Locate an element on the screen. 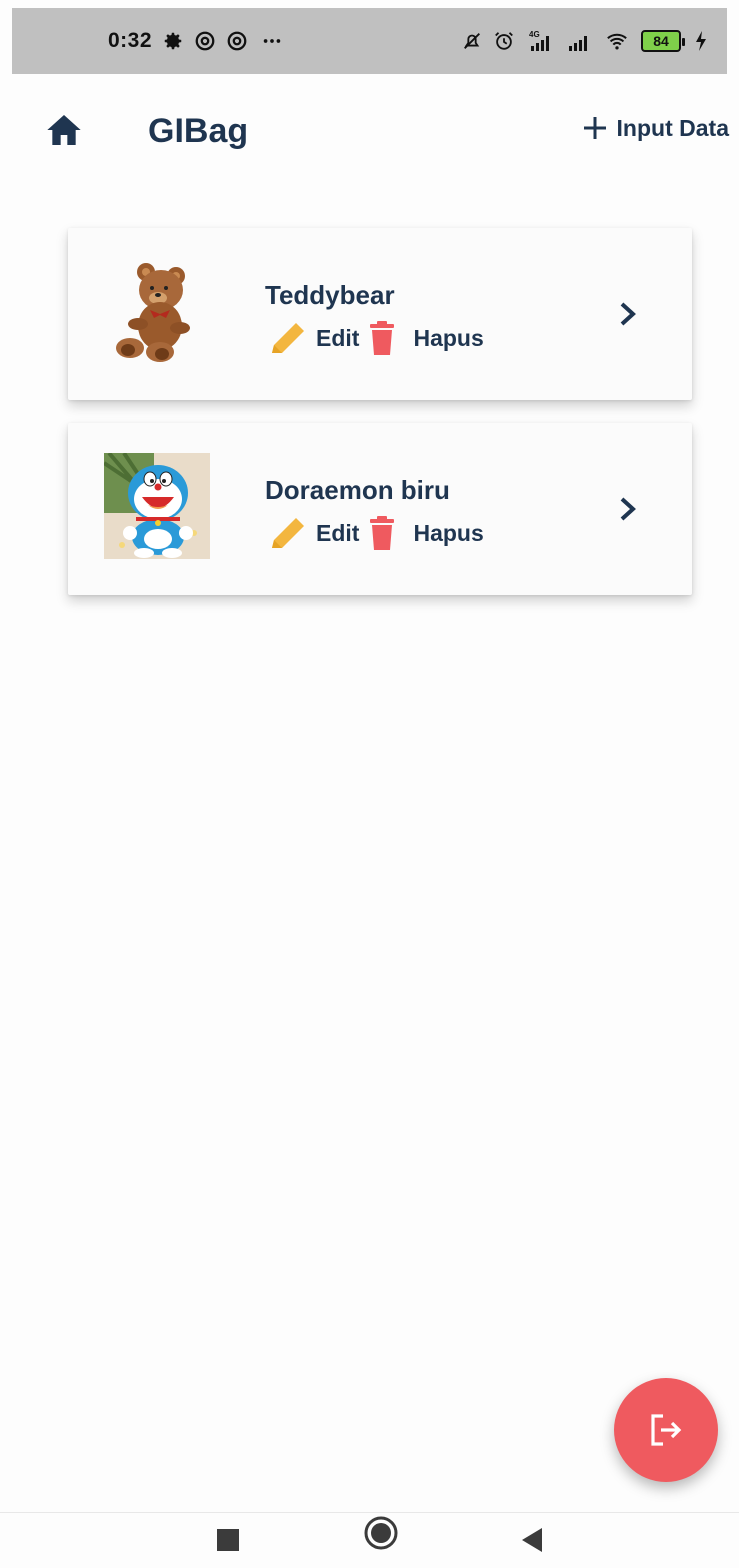  battery-level: 84 is located at coordinates (661, 41).